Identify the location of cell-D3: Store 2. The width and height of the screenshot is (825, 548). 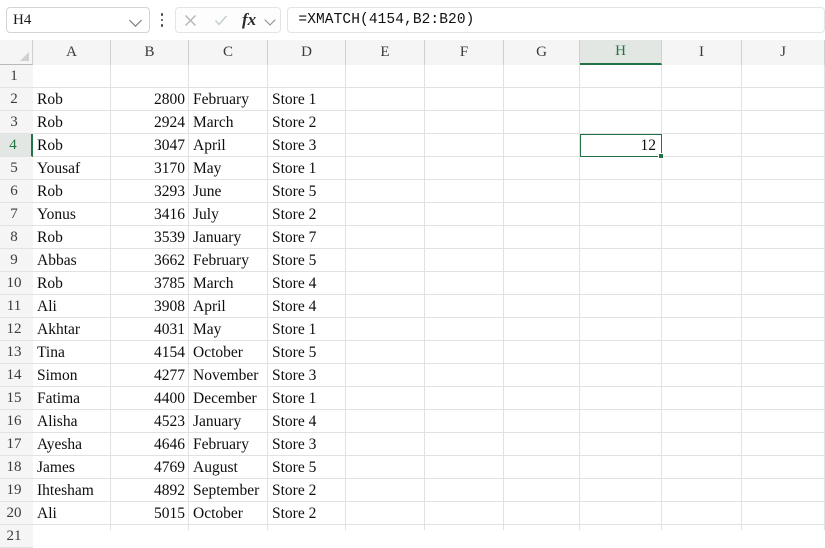
(307, 122).